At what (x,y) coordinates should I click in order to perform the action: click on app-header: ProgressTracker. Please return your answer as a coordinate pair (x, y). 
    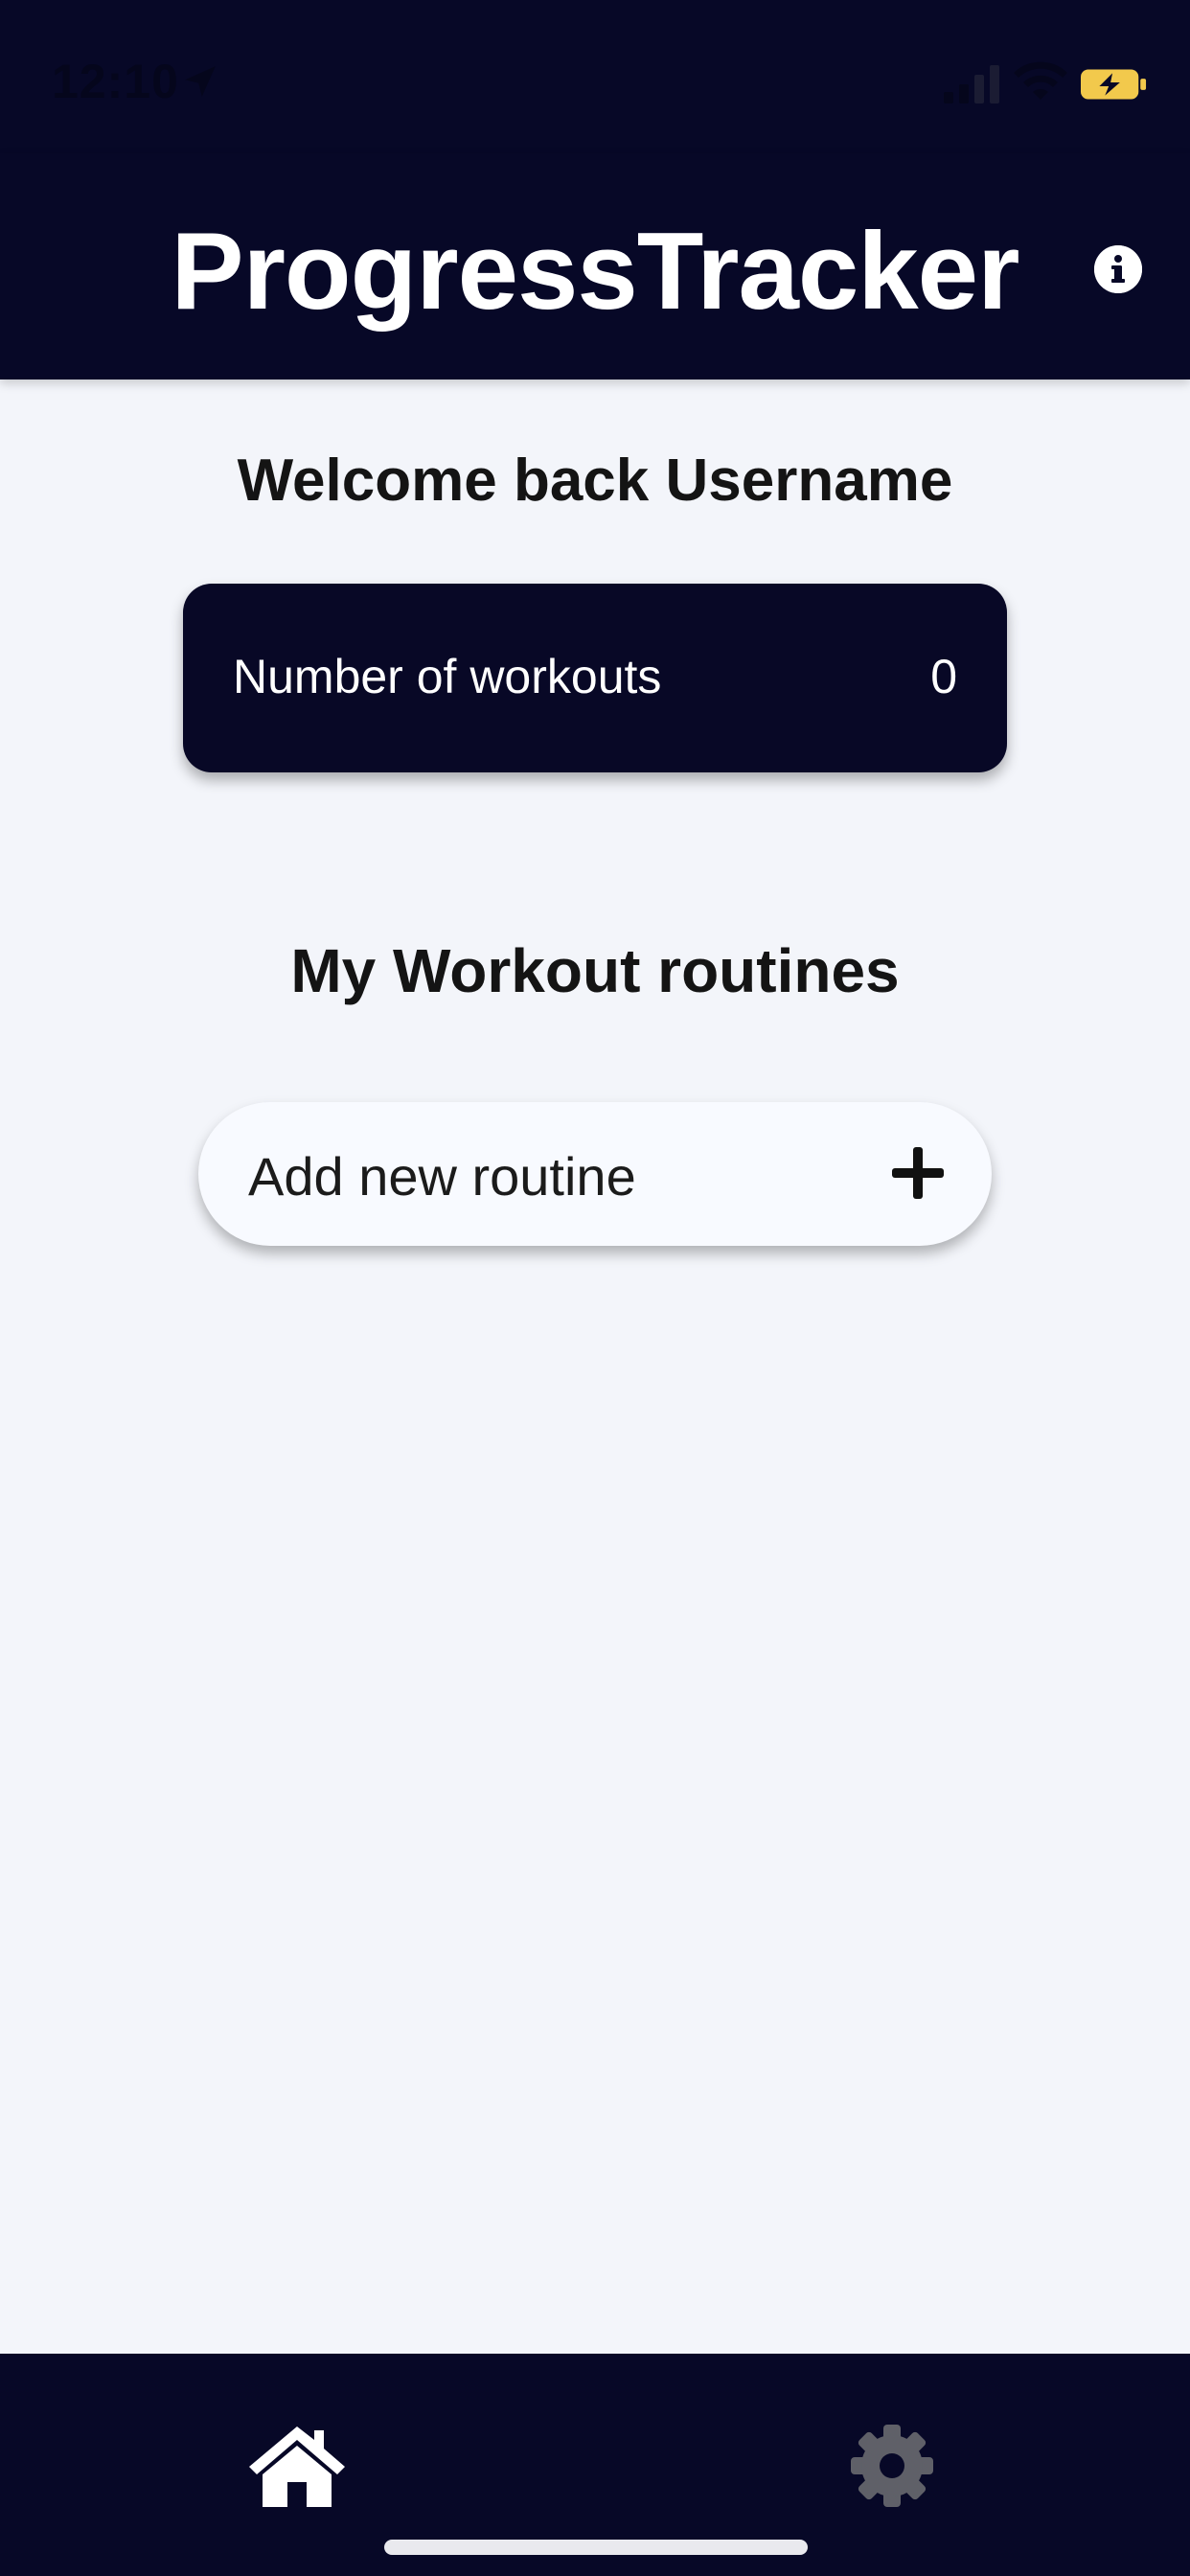
    Looking at the image, I should click on (595, 266).